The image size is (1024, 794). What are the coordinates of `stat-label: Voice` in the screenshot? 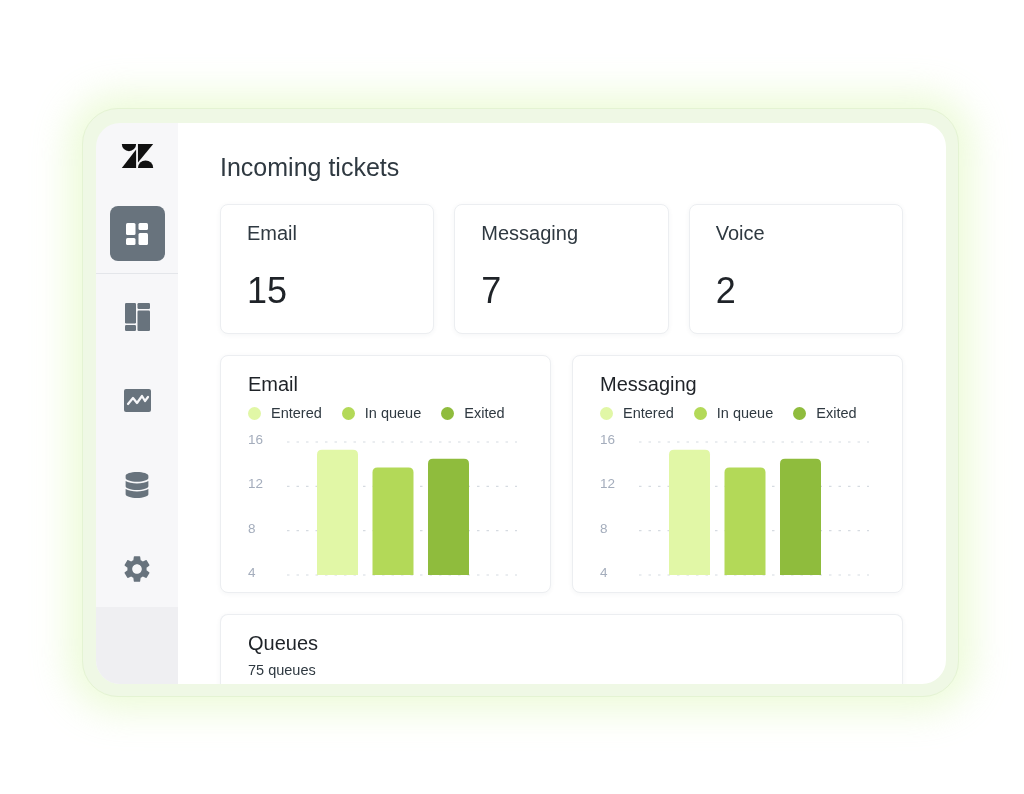 It's located at (740, 233).